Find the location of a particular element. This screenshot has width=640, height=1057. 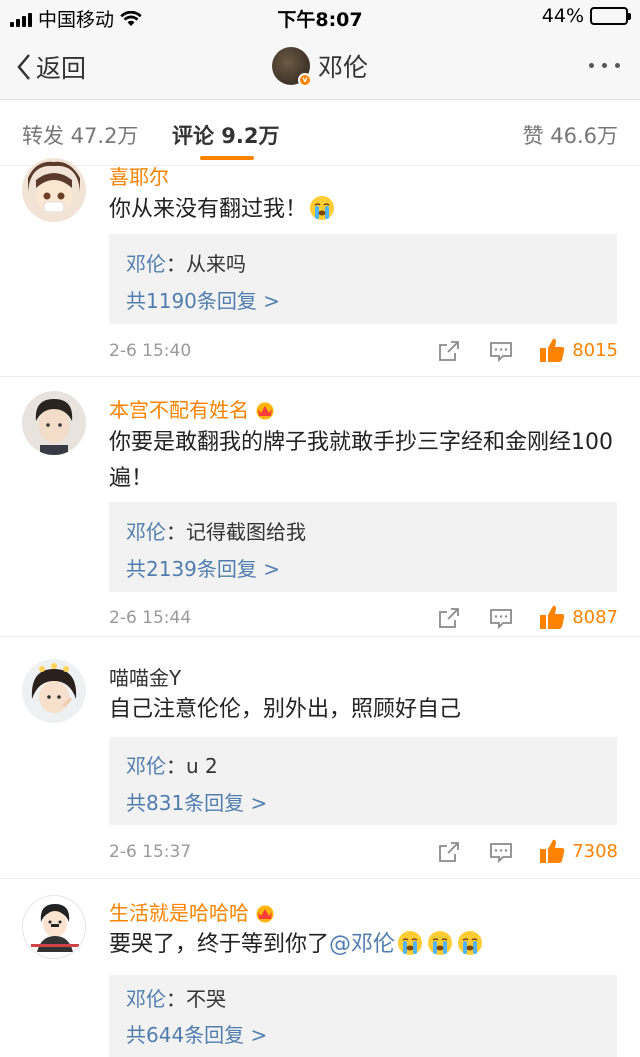

comment-text: 要哭了，终于等到你了@邓伦 is located at coordinates (364, 945).